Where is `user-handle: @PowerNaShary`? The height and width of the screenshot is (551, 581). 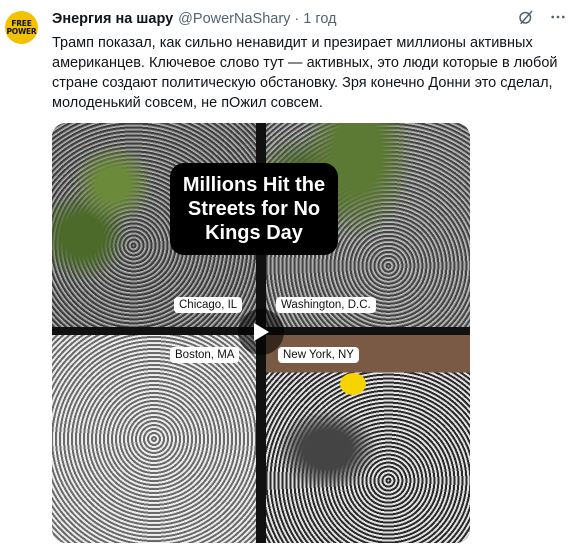 user-handle: @PowerNaShary is located at coordinates (234, 19).